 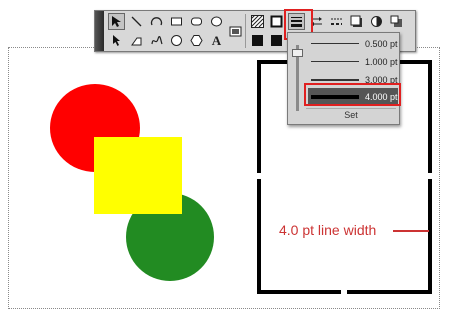 I want to click on arrange-button, so click(x=396, y=21).